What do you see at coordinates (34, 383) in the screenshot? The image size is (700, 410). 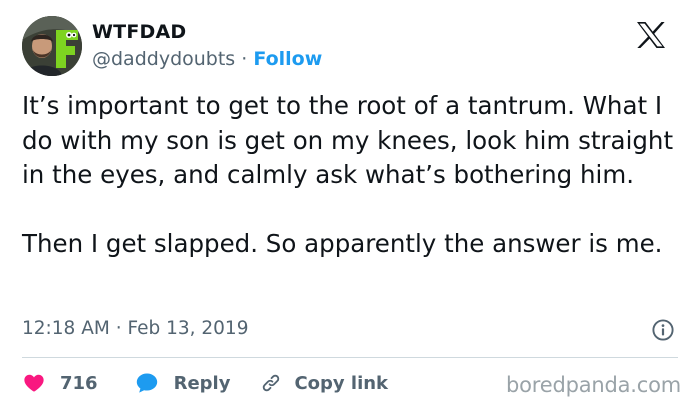 I see `heart-icon` at bounding box center [34, 383].